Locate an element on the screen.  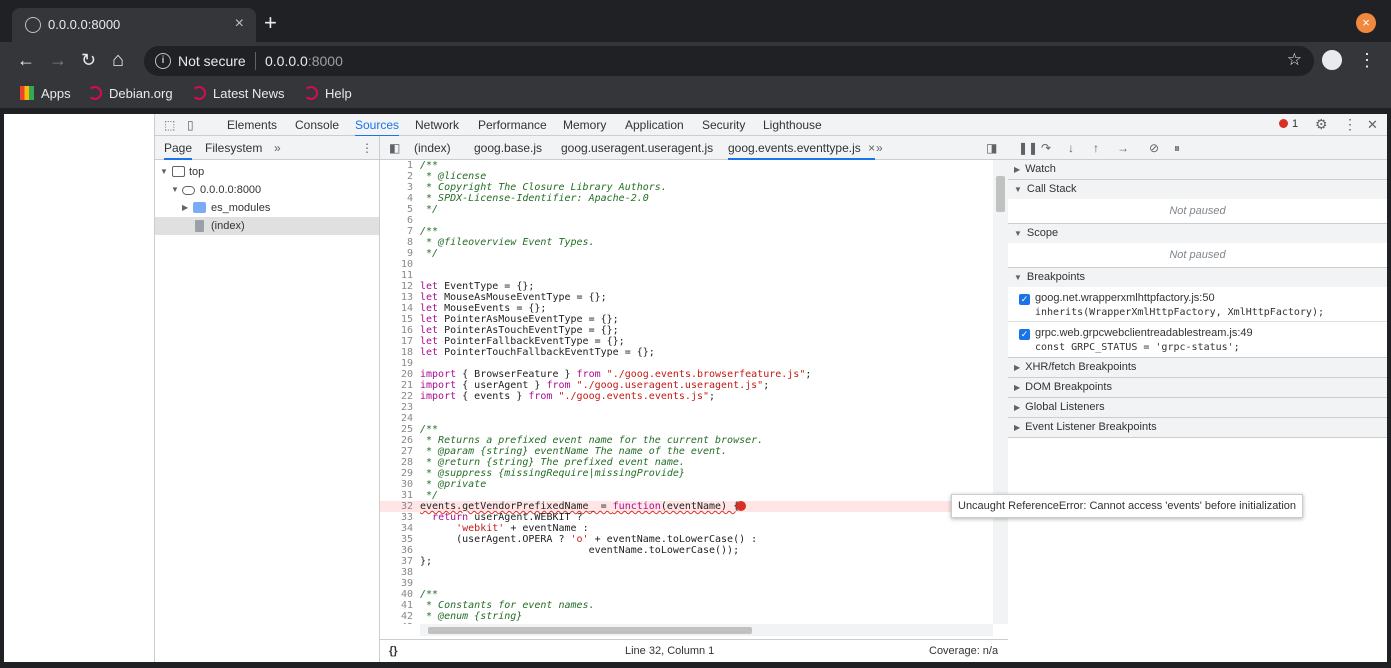
bookmark-help: Help is located at coordinates (328, 93).